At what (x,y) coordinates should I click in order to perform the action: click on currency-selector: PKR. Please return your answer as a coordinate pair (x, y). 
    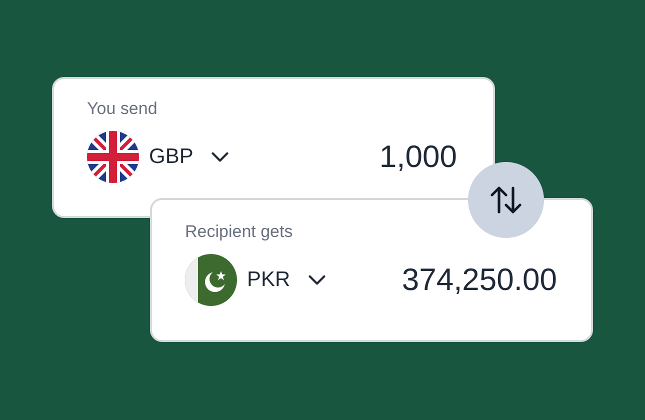
    Looking at the image, I should click on (255, 280).